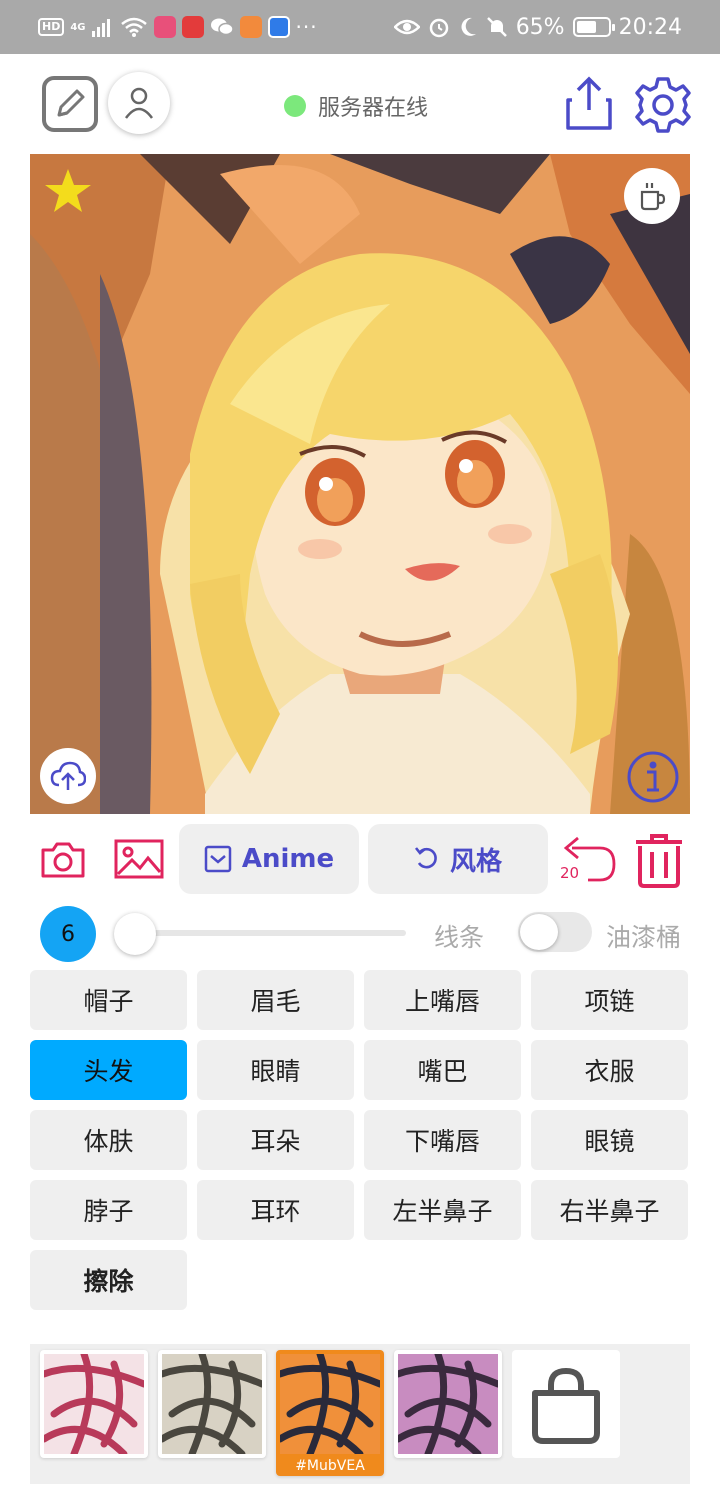 The image size is (720, 1496). What do you see at coordinates (609, 1000) in the screenshot?
I see `face-part-button: 项链` at bounding box center [609, 1000].